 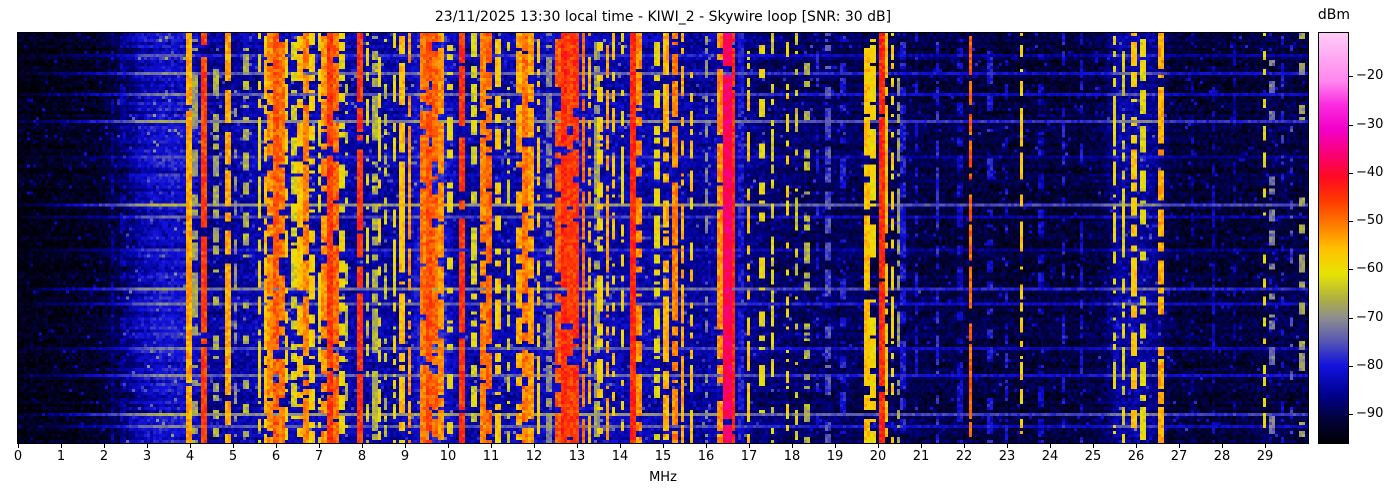 What do you see at coordinates (1370, 221) in the screenshot?
I see `colorbar-tick-label: −50` at bounding box center [1370, 221].